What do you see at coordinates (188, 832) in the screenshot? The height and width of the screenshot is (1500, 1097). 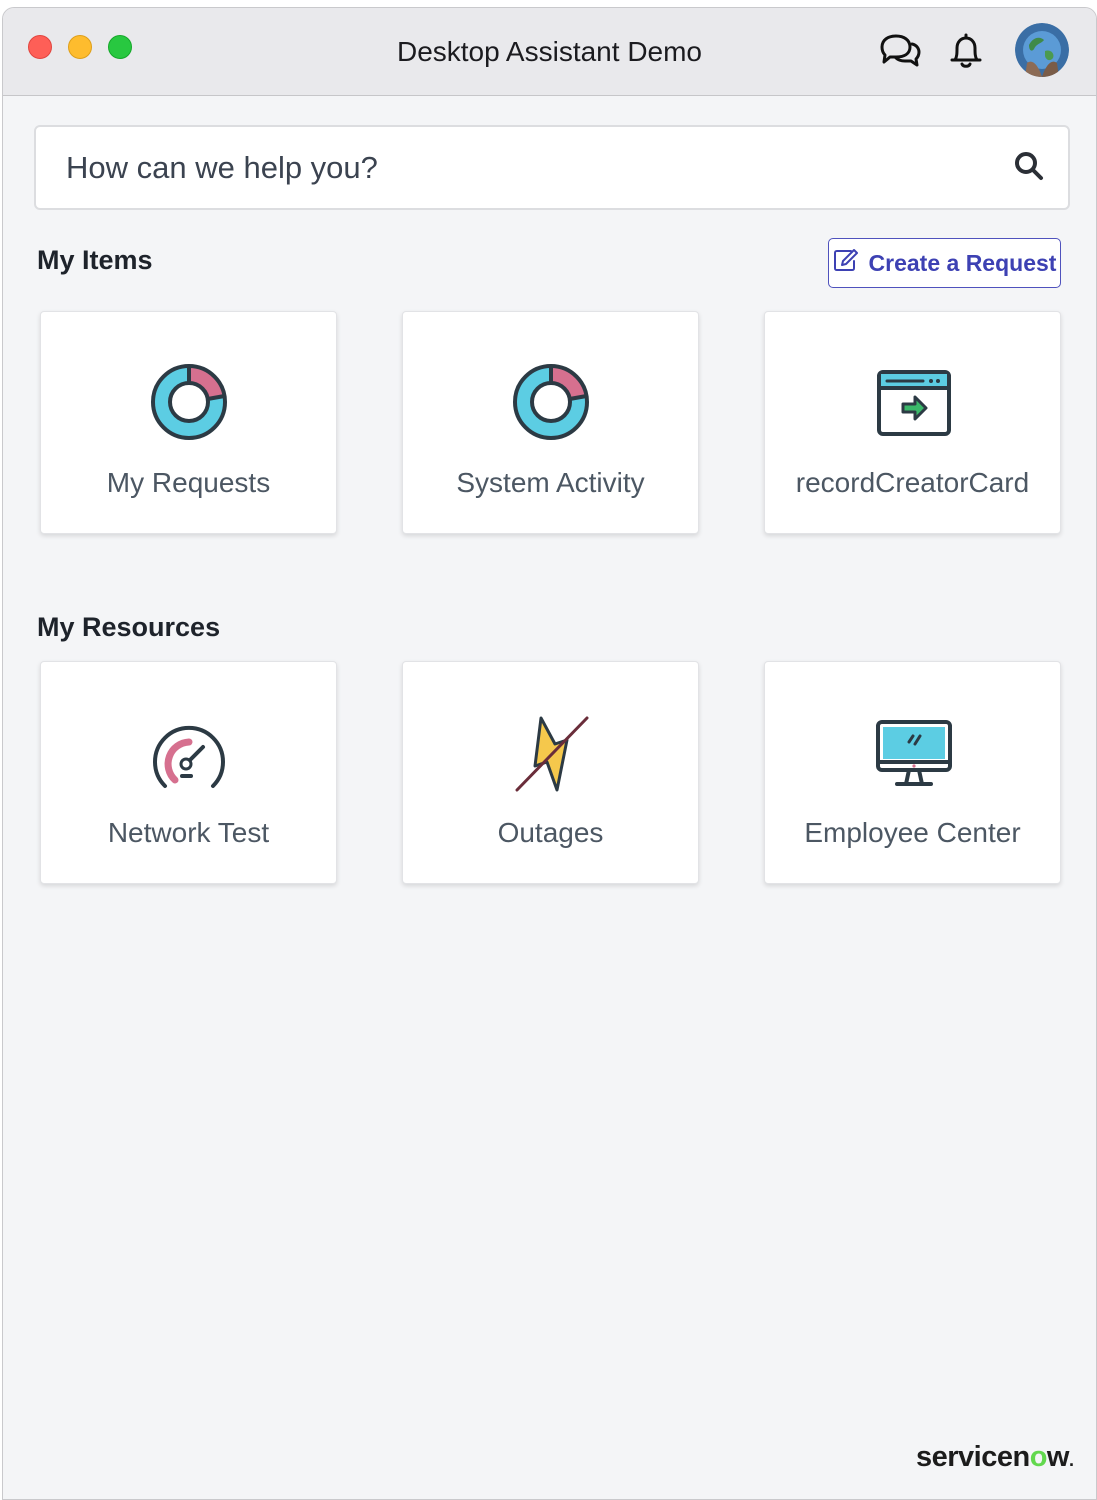 I see `card-label: Network Test` at bounding box center [188, 832].